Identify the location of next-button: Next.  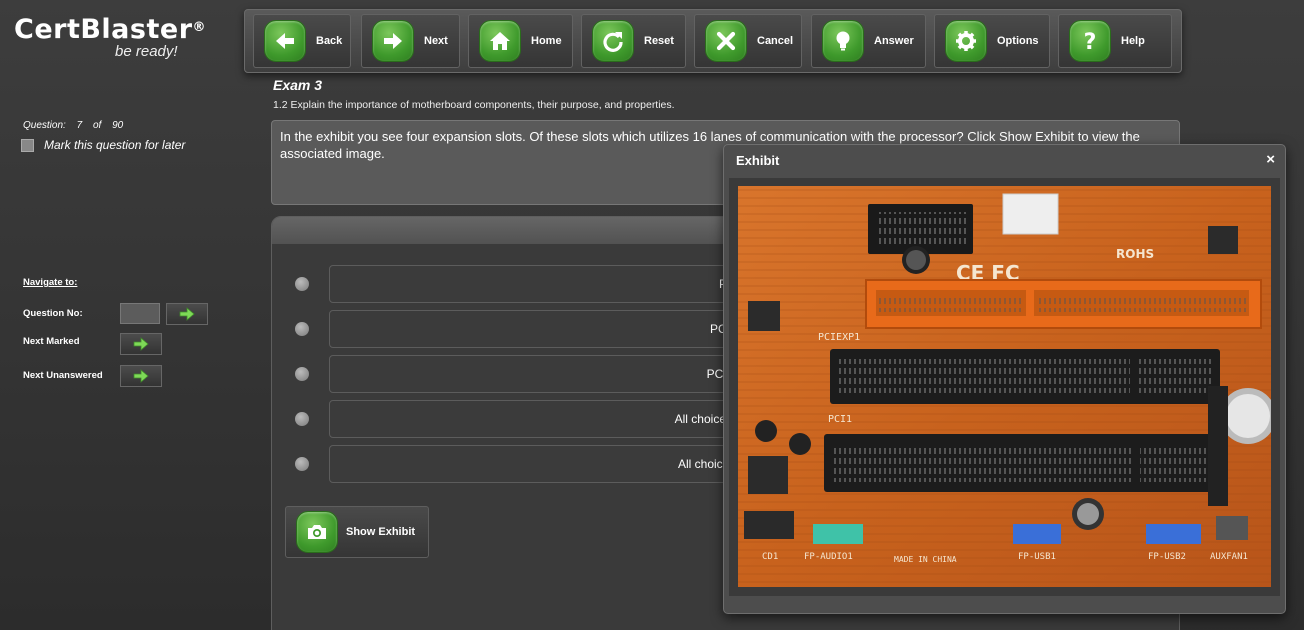
(410, 41).